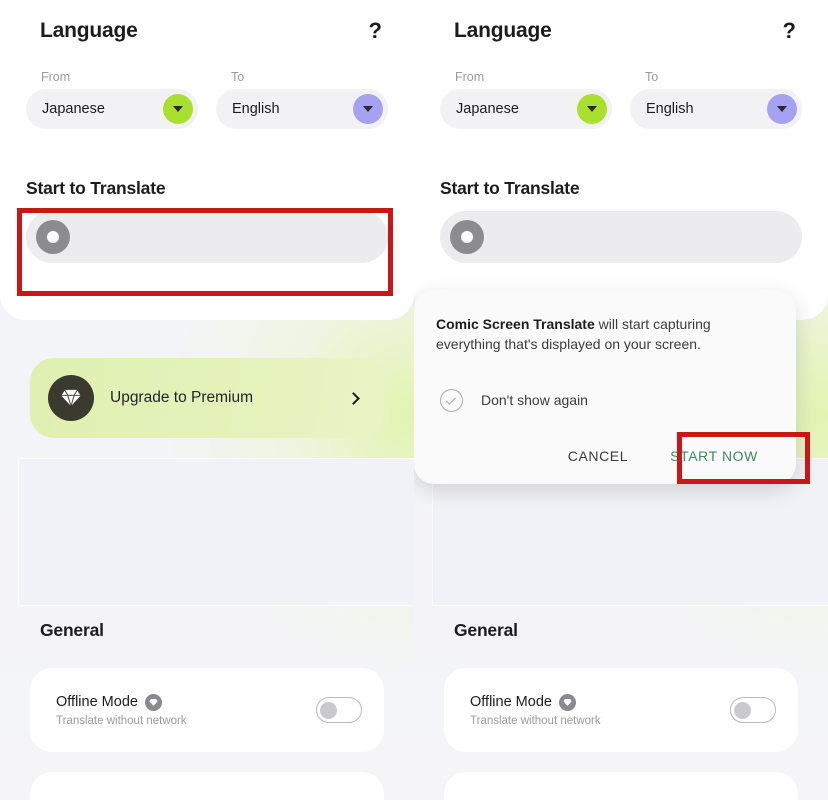 The image size is (828, 800). What do you see at coordinates (216, 532) in the screenshot?
I see `ad-placeholder` at bounding box center [216, 532].